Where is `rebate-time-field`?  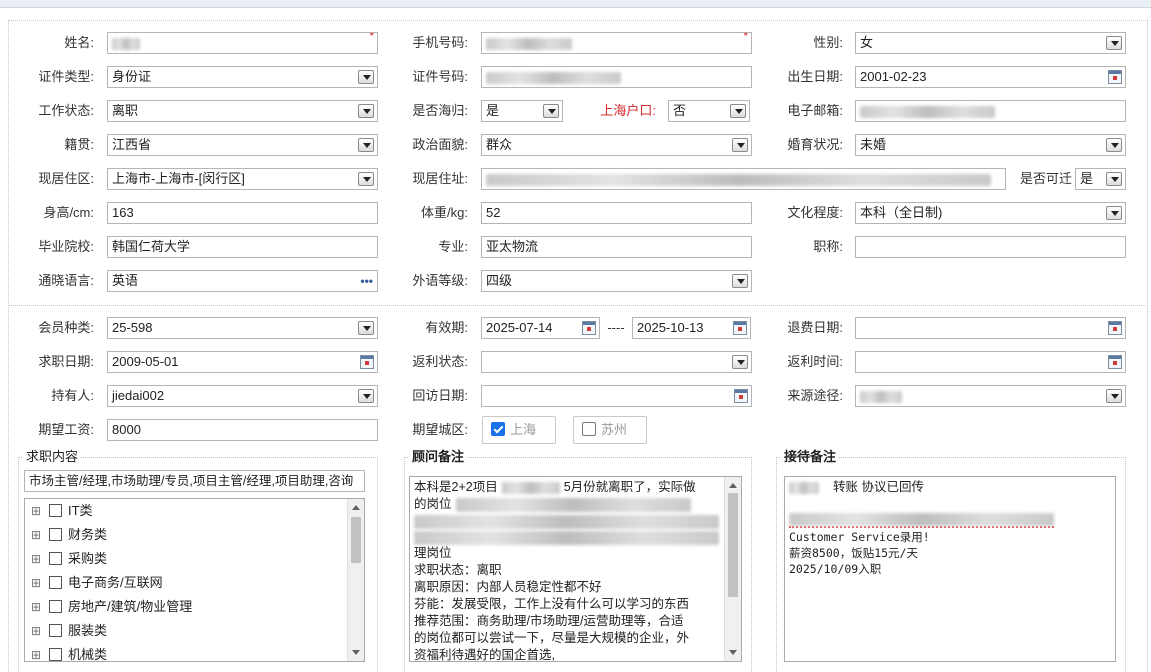
rebate-time-field is located at coordinates (990, 362).